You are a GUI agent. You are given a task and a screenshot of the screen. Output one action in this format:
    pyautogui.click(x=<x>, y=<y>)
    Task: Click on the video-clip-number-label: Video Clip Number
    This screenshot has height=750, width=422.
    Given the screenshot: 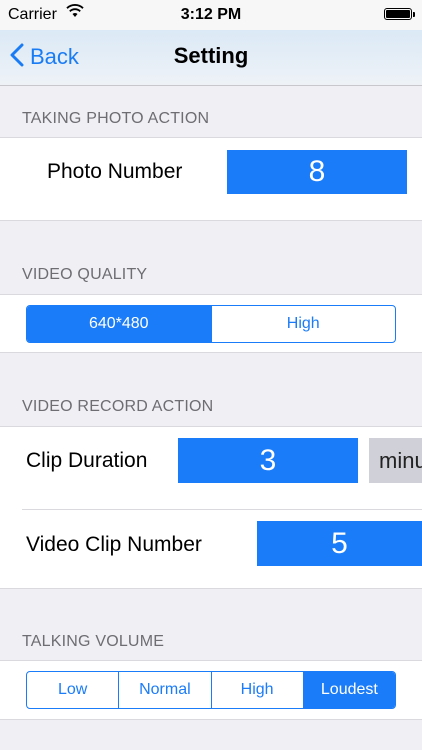 What is the action you would take?
    pyautogui.click(x=114, y=544)
    